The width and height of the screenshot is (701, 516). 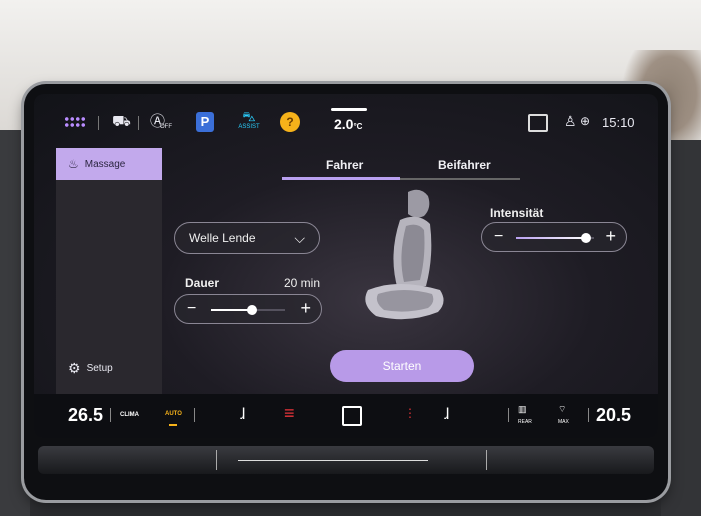 What do you see at coordinates (173, 425) in the screenshot?
I see `auto-indicator` at bounding box center [173, 425].